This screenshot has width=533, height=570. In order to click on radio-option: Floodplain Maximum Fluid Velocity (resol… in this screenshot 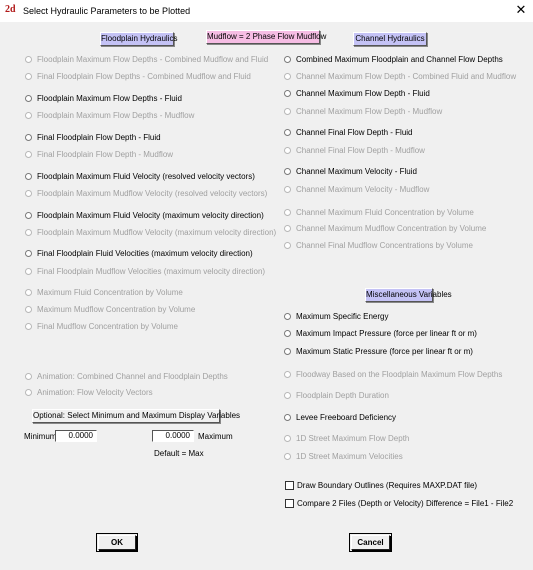, I will do `click(152, 177)`.